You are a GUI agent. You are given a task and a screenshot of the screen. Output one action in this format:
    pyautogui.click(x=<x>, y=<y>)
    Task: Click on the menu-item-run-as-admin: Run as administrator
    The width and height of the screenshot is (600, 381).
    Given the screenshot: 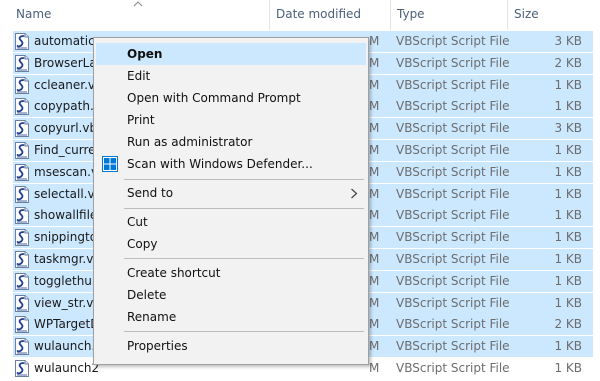 What is the action you would take?
    pyautogui.click(x=231, y=142)
    